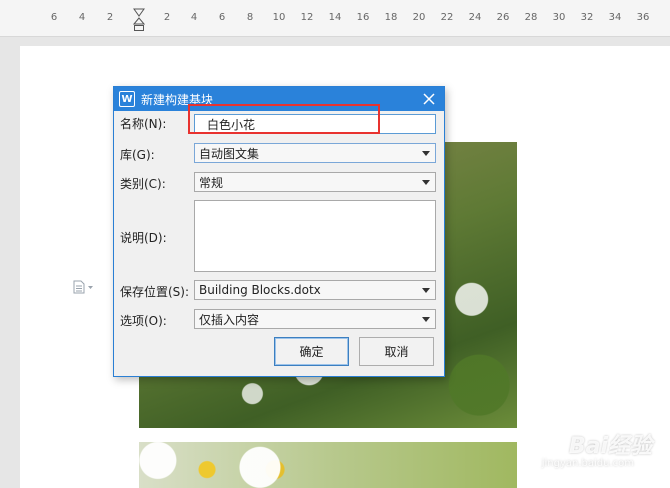 The width and height of the screenshot is (670, 488). I want to click on paste-options-icon, so click(83, 287).